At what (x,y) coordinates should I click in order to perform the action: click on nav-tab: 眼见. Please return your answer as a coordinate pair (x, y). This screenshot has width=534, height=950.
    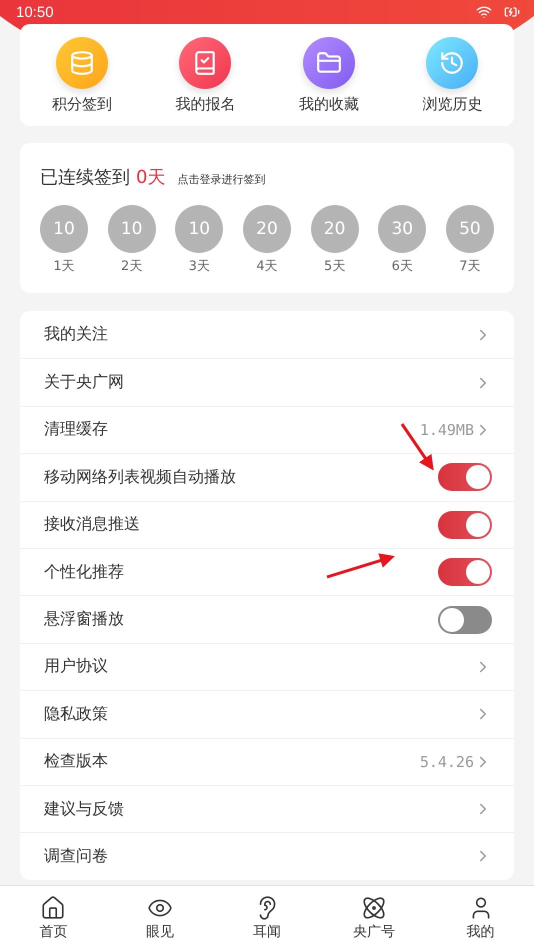
    Looking at the image, I should click on (160, 918).